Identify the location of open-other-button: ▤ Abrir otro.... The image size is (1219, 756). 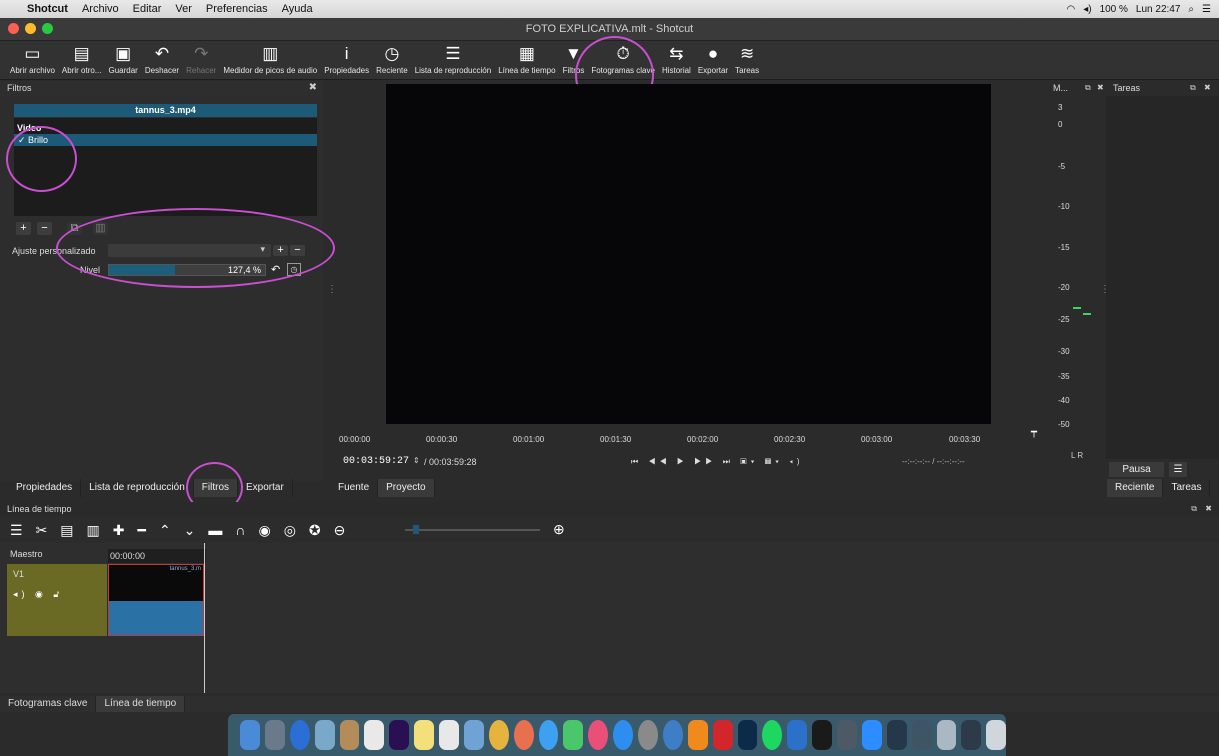
(82, 58).